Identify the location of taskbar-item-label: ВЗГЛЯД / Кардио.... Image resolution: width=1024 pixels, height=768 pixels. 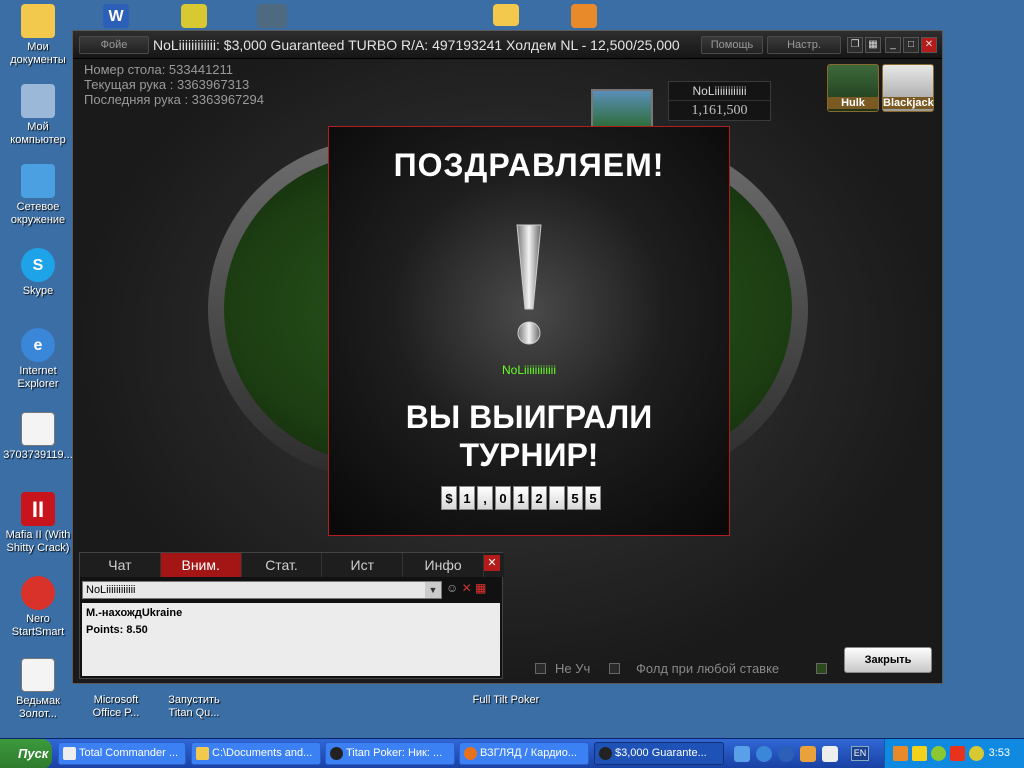
(528, 753).